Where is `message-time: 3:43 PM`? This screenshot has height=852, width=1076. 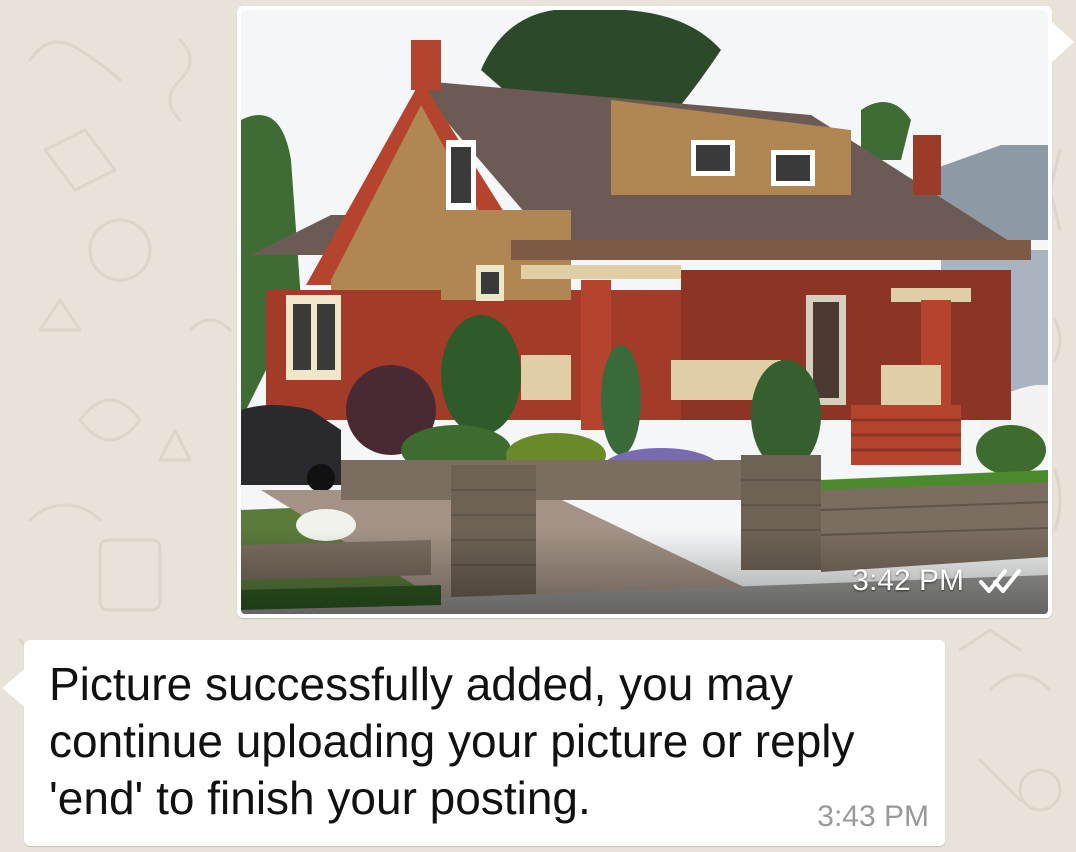 message-time: 3:43 PM is located at coordinates (873, 816).